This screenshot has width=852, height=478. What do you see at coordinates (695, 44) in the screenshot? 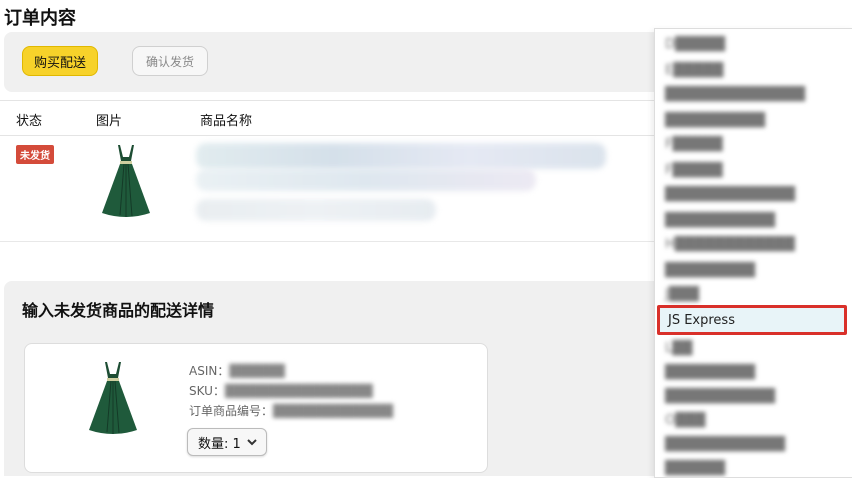
I see `carrier-option-redacted: D█████` at bounding box center [695, 44].